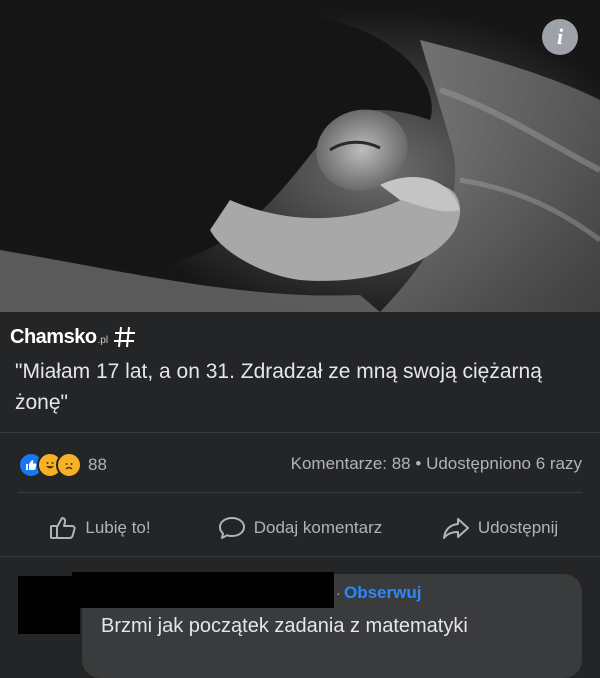 The height and width of the screenshot is (678, 600). I want to click on redacted-avatar, so click(49, 605).